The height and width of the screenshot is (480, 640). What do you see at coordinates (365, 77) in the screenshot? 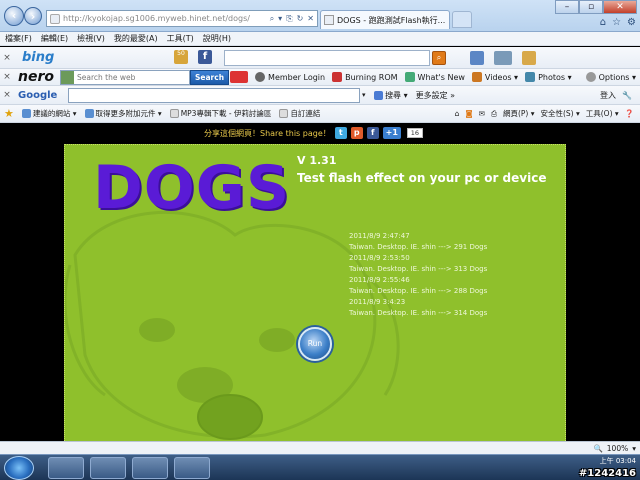
I see `nero-item-burning-rom: Burning ROM` at bounding box center [365, 77].